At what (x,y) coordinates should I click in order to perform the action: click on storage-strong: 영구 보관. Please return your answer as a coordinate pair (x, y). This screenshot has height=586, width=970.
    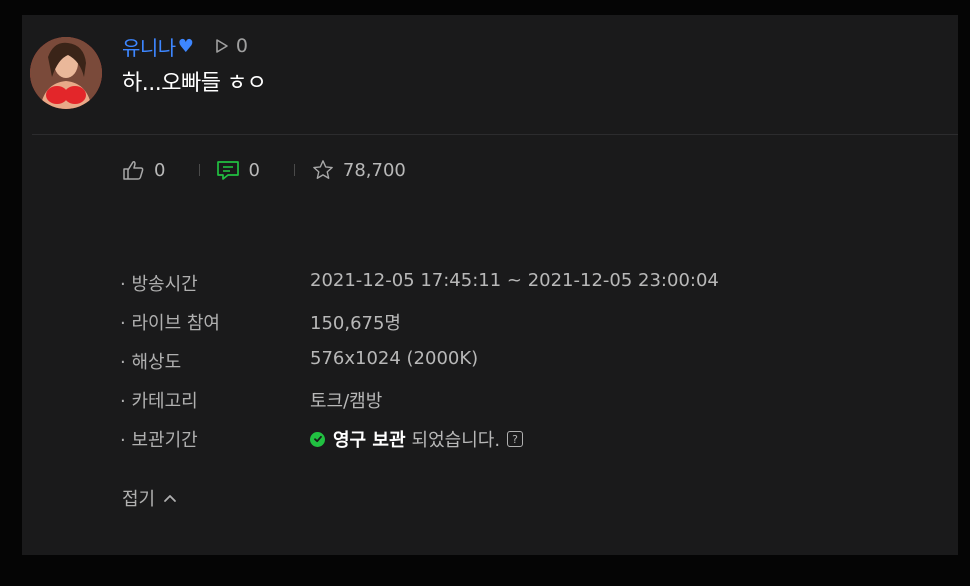
    Looking at the image, I should click on (369, 440).